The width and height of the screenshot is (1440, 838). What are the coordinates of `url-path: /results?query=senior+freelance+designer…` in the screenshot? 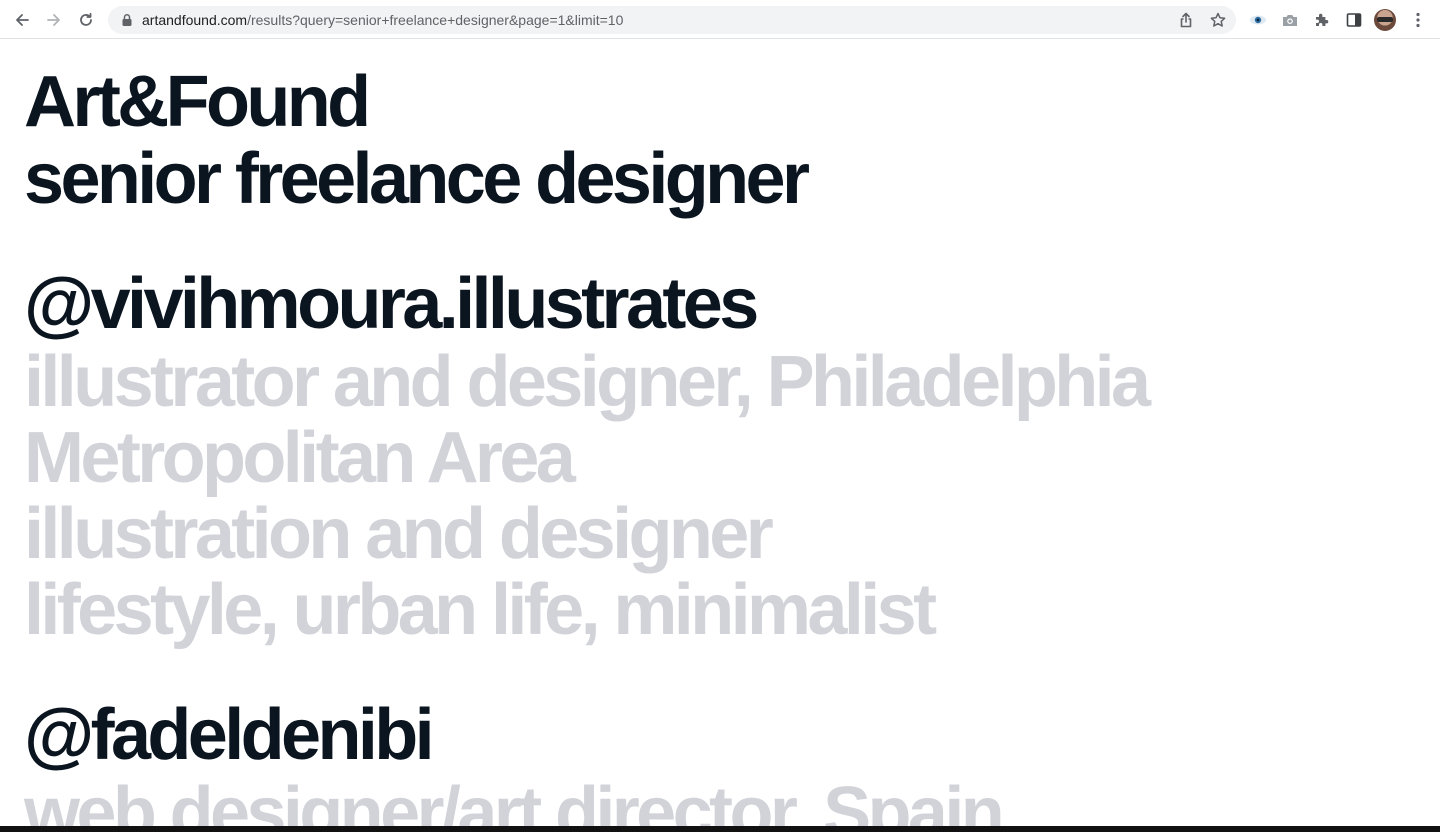 It's located at (435, 20).